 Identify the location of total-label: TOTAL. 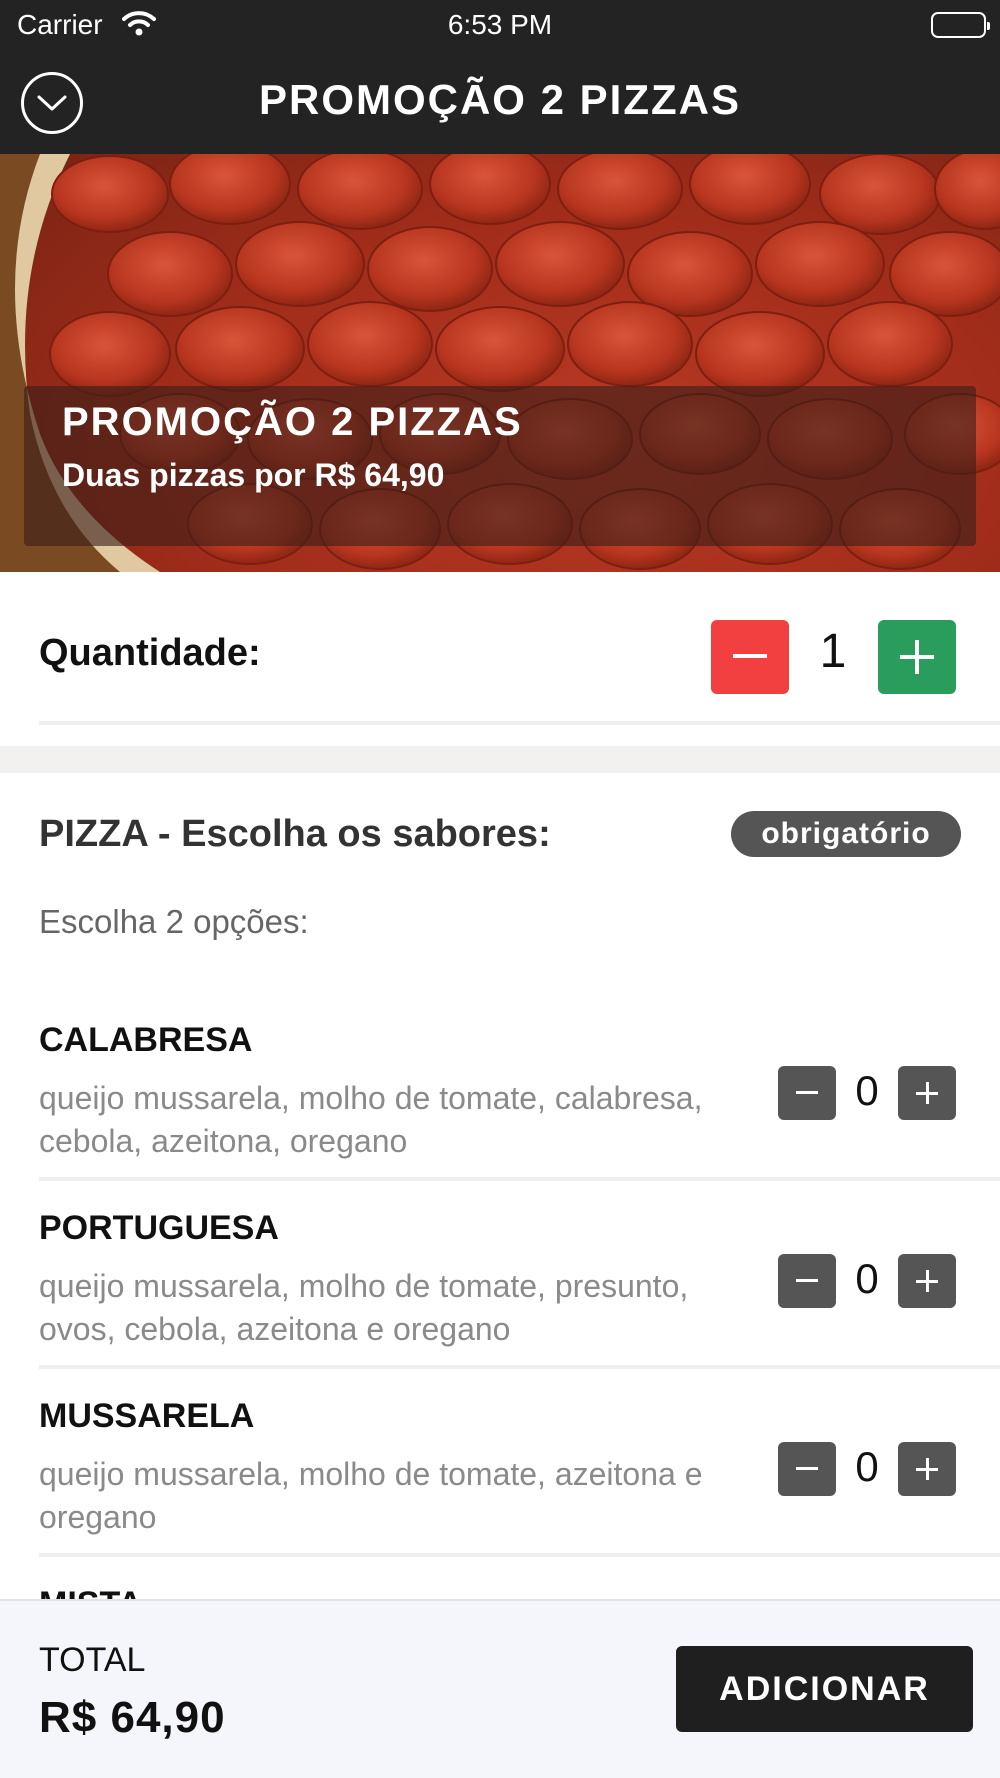
(92, 1660).